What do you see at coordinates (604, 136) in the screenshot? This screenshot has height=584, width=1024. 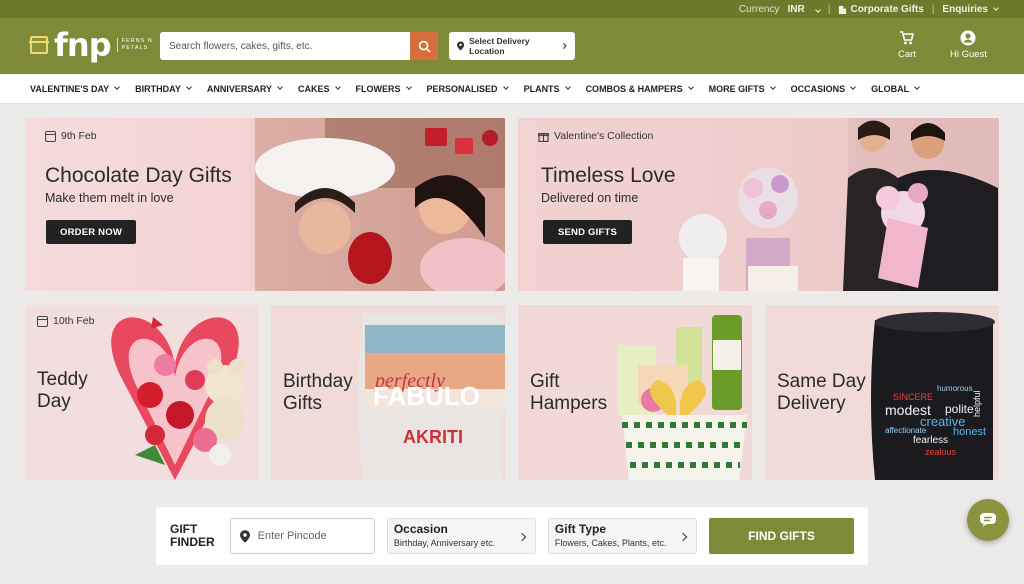 I see `collection-label: Valentine's Collection` at bounding box center [604, 136].